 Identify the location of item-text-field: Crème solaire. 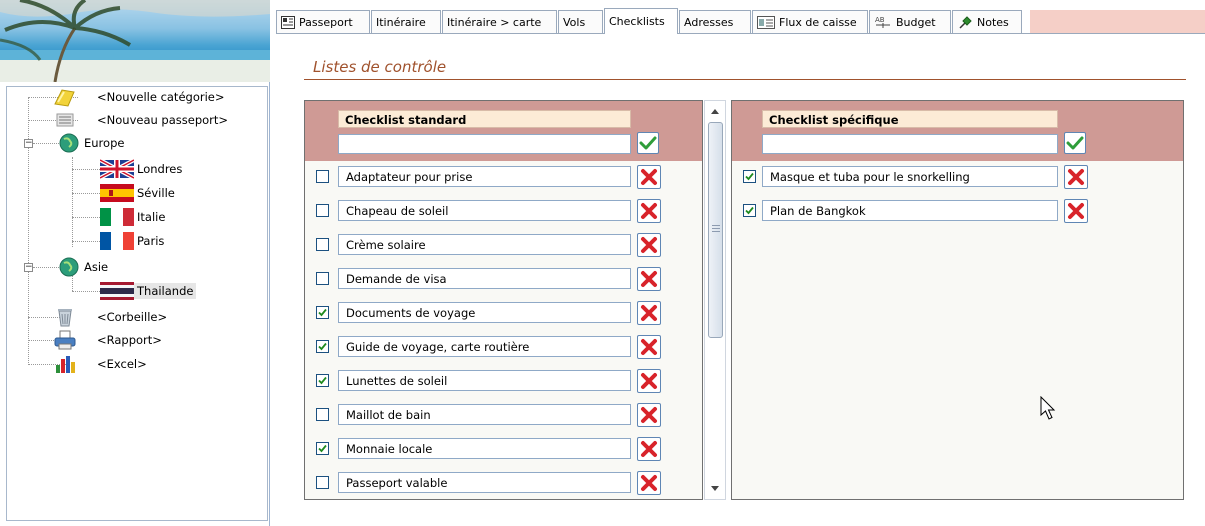
(484, 244).